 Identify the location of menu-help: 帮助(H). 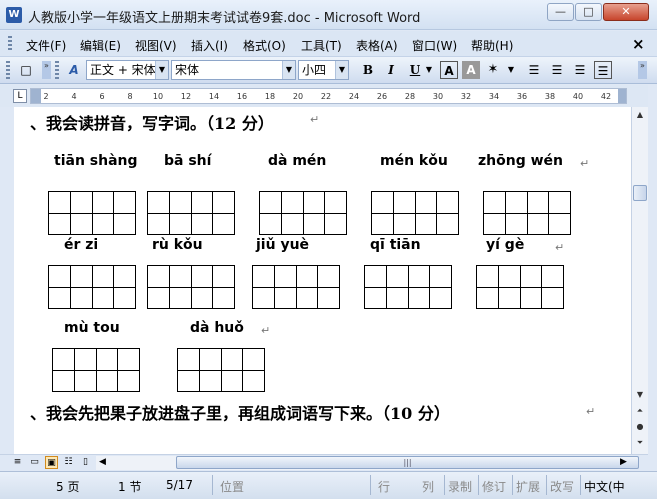
(492, 45).